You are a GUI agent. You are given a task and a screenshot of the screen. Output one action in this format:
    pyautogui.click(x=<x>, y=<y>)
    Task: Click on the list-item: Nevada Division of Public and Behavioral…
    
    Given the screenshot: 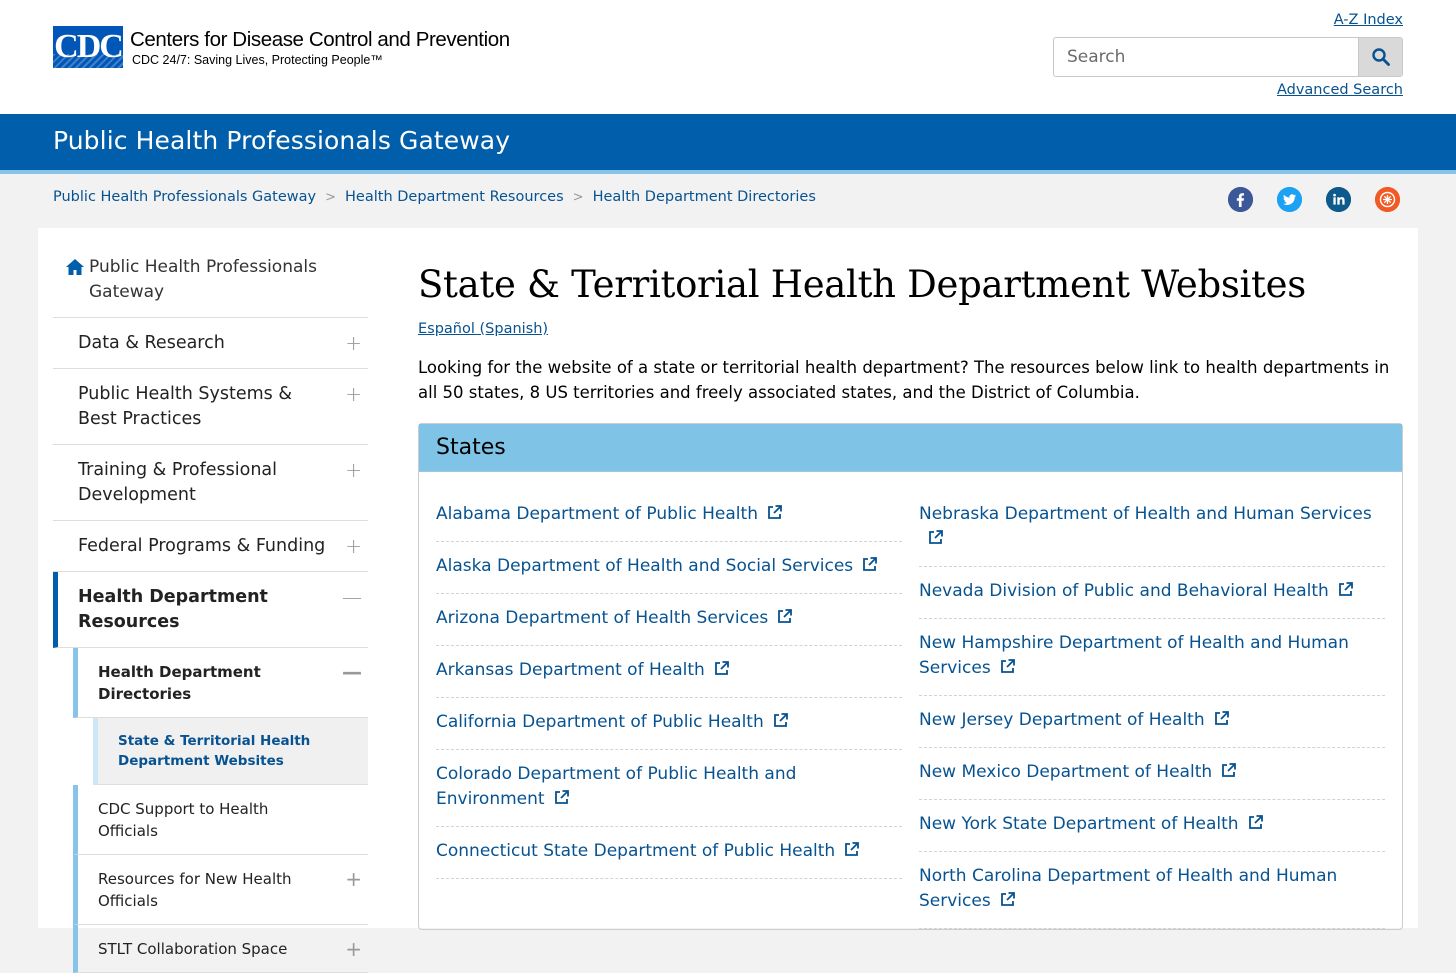 What is the action you would take?
    pyautogui.click(x=1152, y=593)
    